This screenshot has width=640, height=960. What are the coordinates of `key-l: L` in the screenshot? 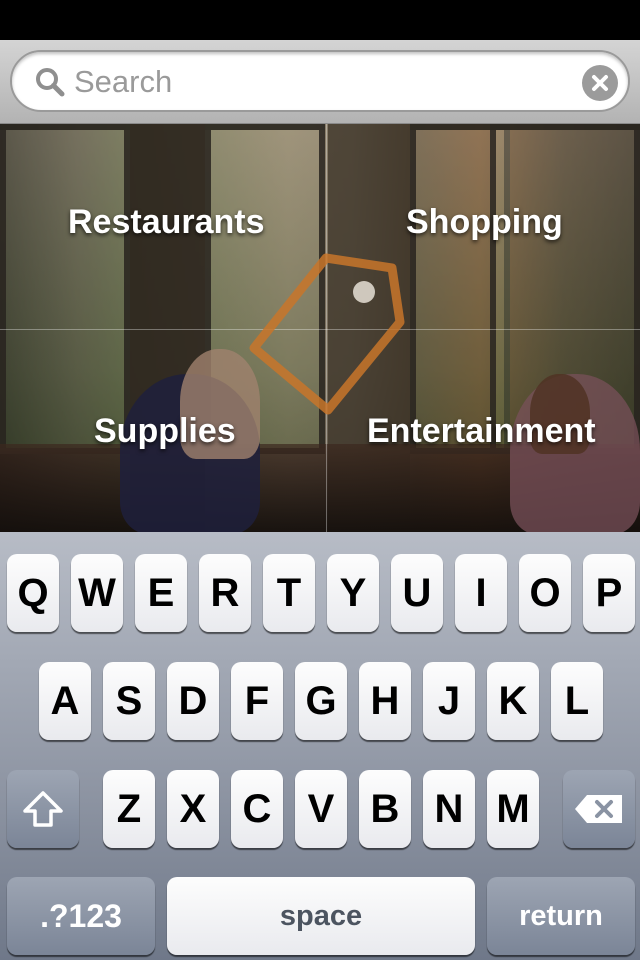 It's located at (577, 701).